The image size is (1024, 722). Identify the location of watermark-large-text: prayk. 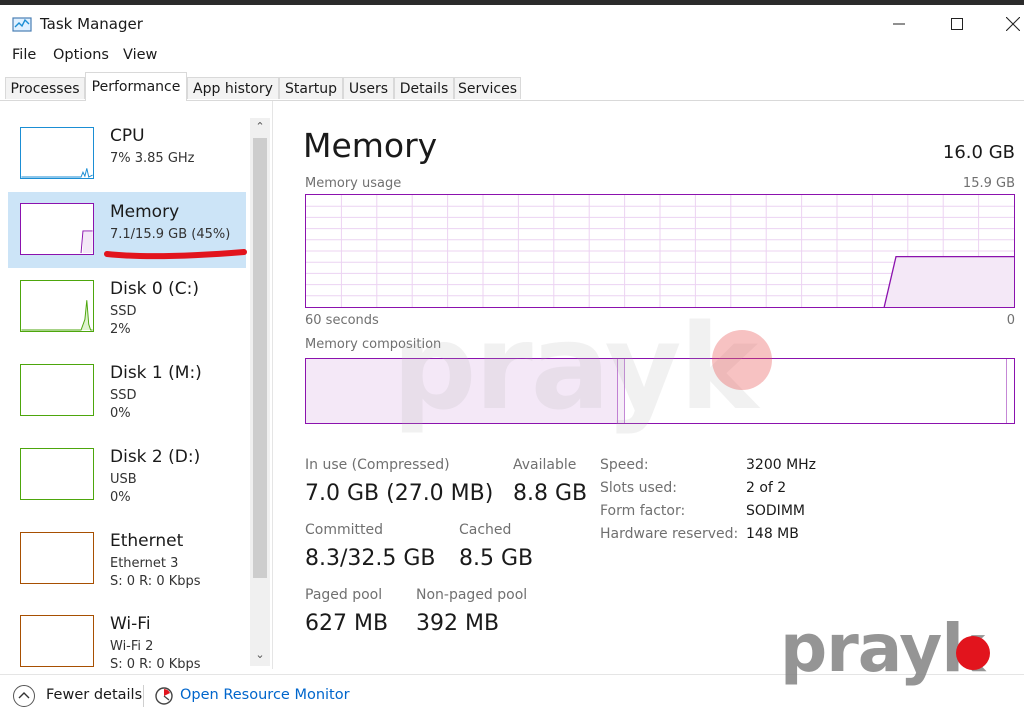
(575, 367).